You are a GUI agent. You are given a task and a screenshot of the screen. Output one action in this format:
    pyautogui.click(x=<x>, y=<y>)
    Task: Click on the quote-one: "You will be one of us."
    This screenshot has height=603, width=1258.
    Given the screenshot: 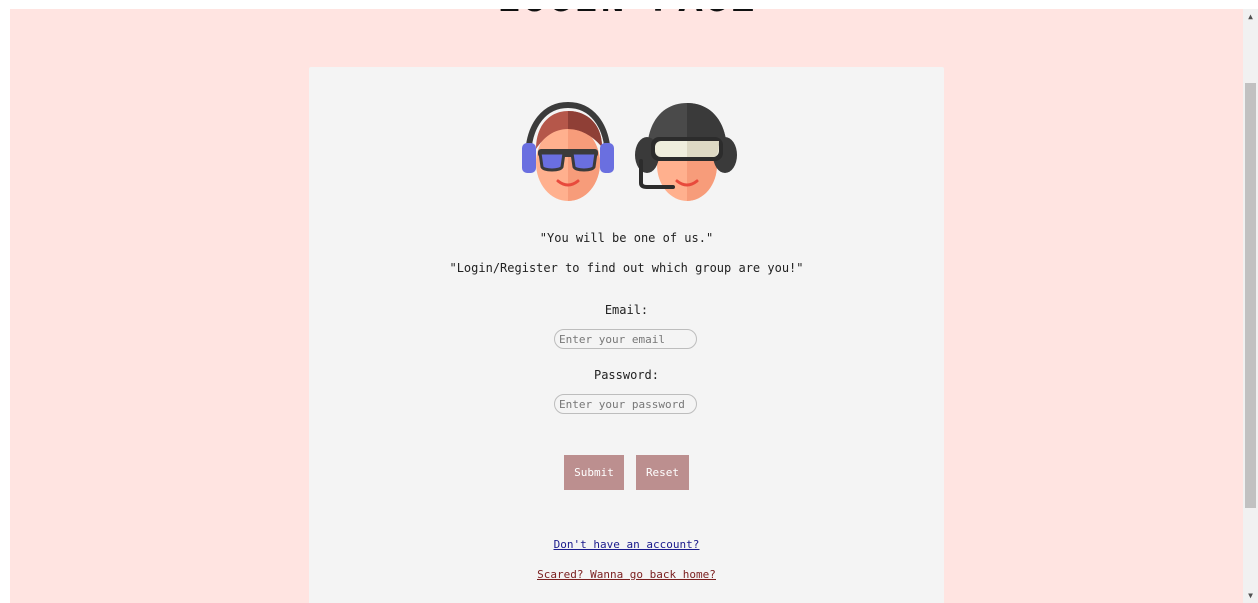 What is the action you would take?
    pyautogui.click(x=626, y=238)
    